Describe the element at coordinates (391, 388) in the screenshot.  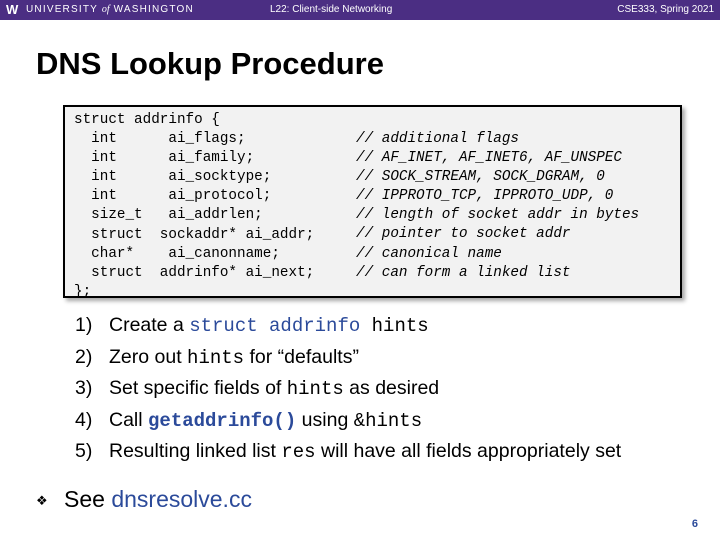
I see `step-text: as desired` at that location.